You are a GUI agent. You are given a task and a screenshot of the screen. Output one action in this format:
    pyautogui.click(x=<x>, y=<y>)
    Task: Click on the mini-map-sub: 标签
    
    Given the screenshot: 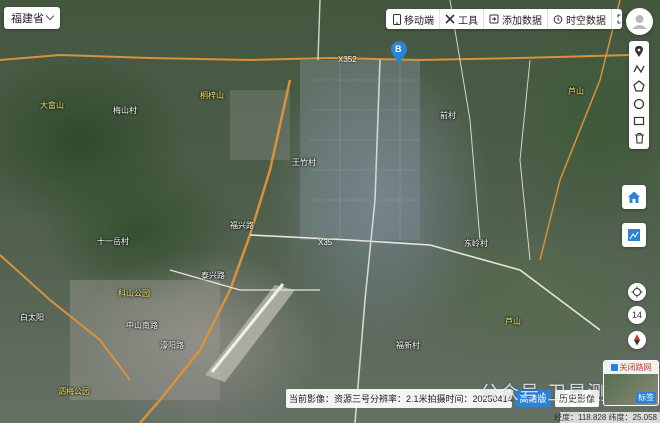 What is the action you would take?
    pyautogui.click(x=646, y=397)
    